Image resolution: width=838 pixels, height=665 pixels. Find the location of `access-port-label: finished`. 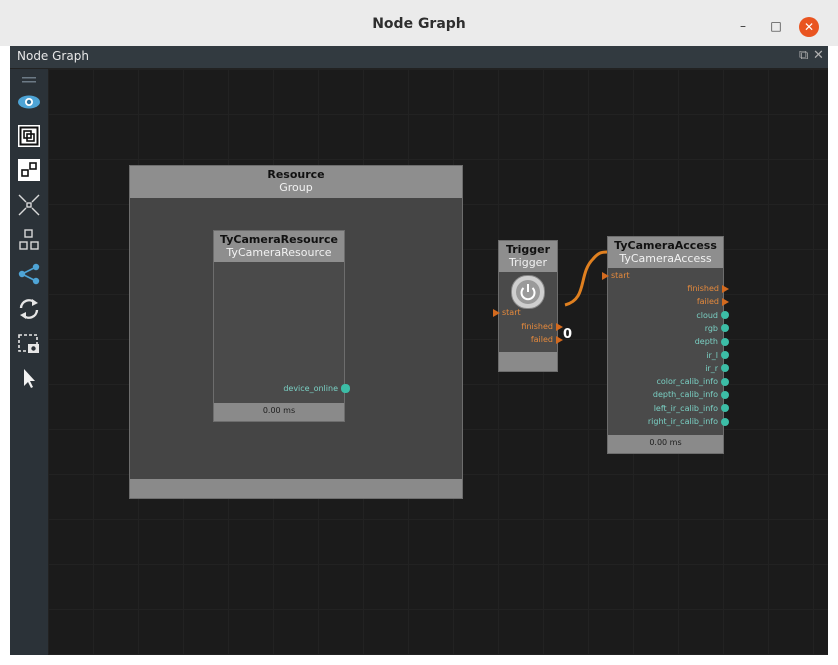

access-port-label: finished is located at coordinates (703, 288).